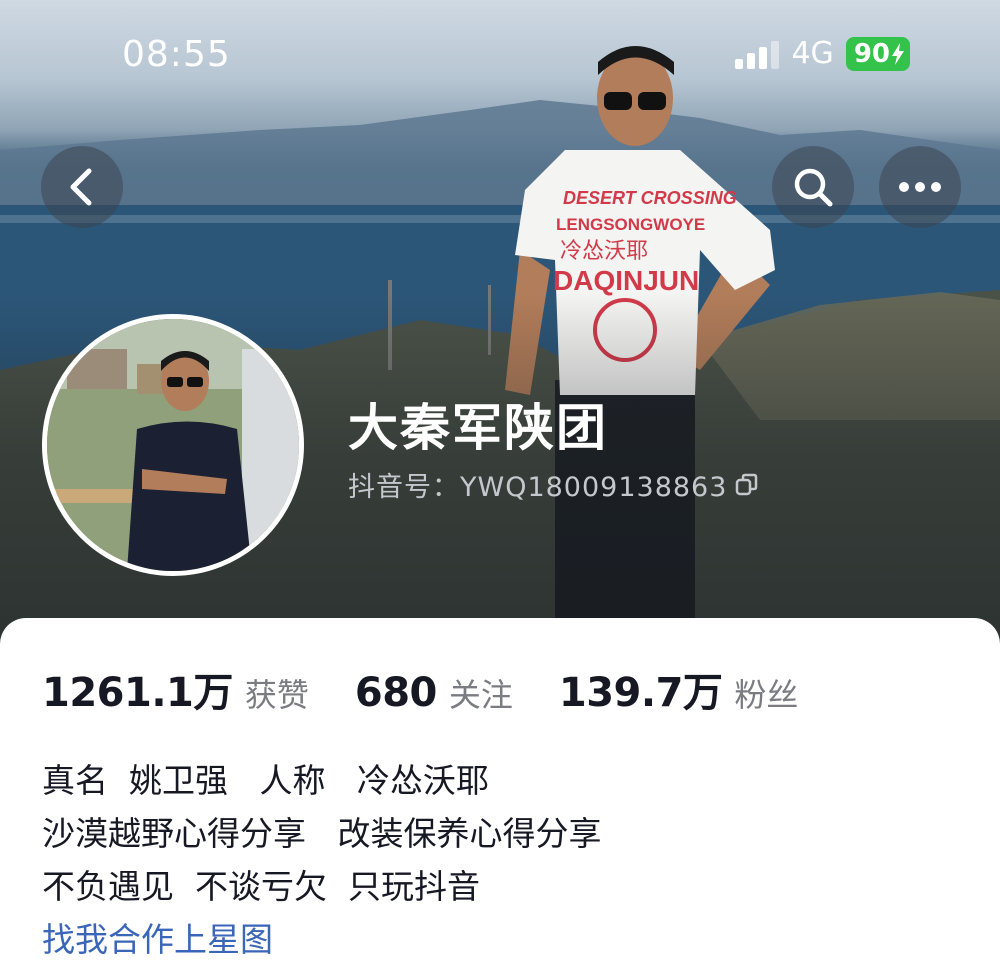 The image size is (1000, 966). I want to click on profile-stats: 1261.1万 获赞 680 关注 139.7万 粉丝, so click(443, 689).